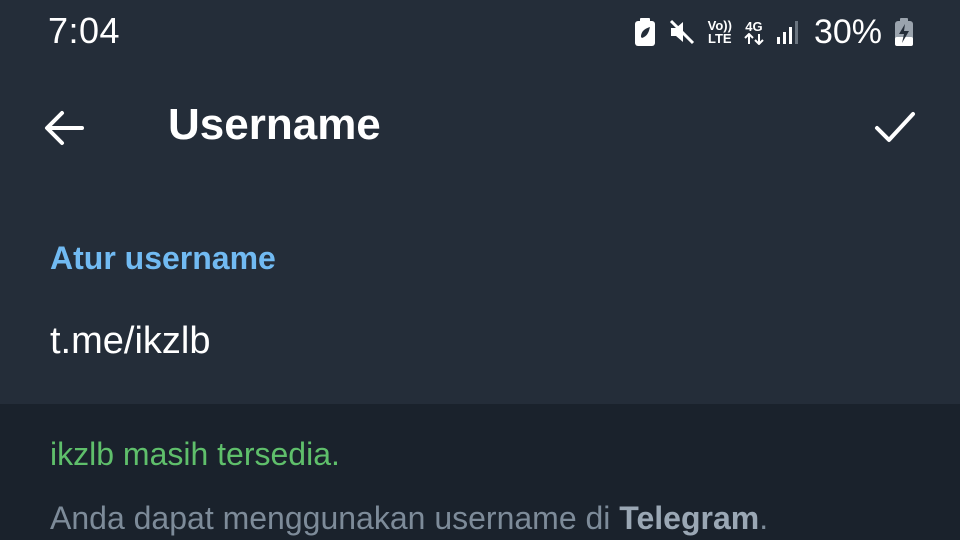 Image resolution: width=960 pixels, height=540 pixels. Describe the element at coordinates (764, 518) in the screenshot. I see `hint-suffix: .` at that location.